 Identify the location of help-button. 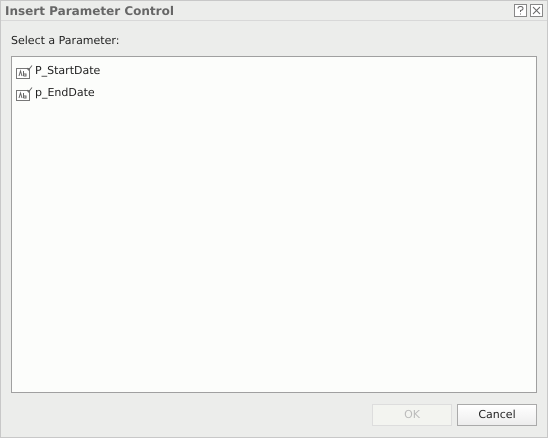
(520, 10).